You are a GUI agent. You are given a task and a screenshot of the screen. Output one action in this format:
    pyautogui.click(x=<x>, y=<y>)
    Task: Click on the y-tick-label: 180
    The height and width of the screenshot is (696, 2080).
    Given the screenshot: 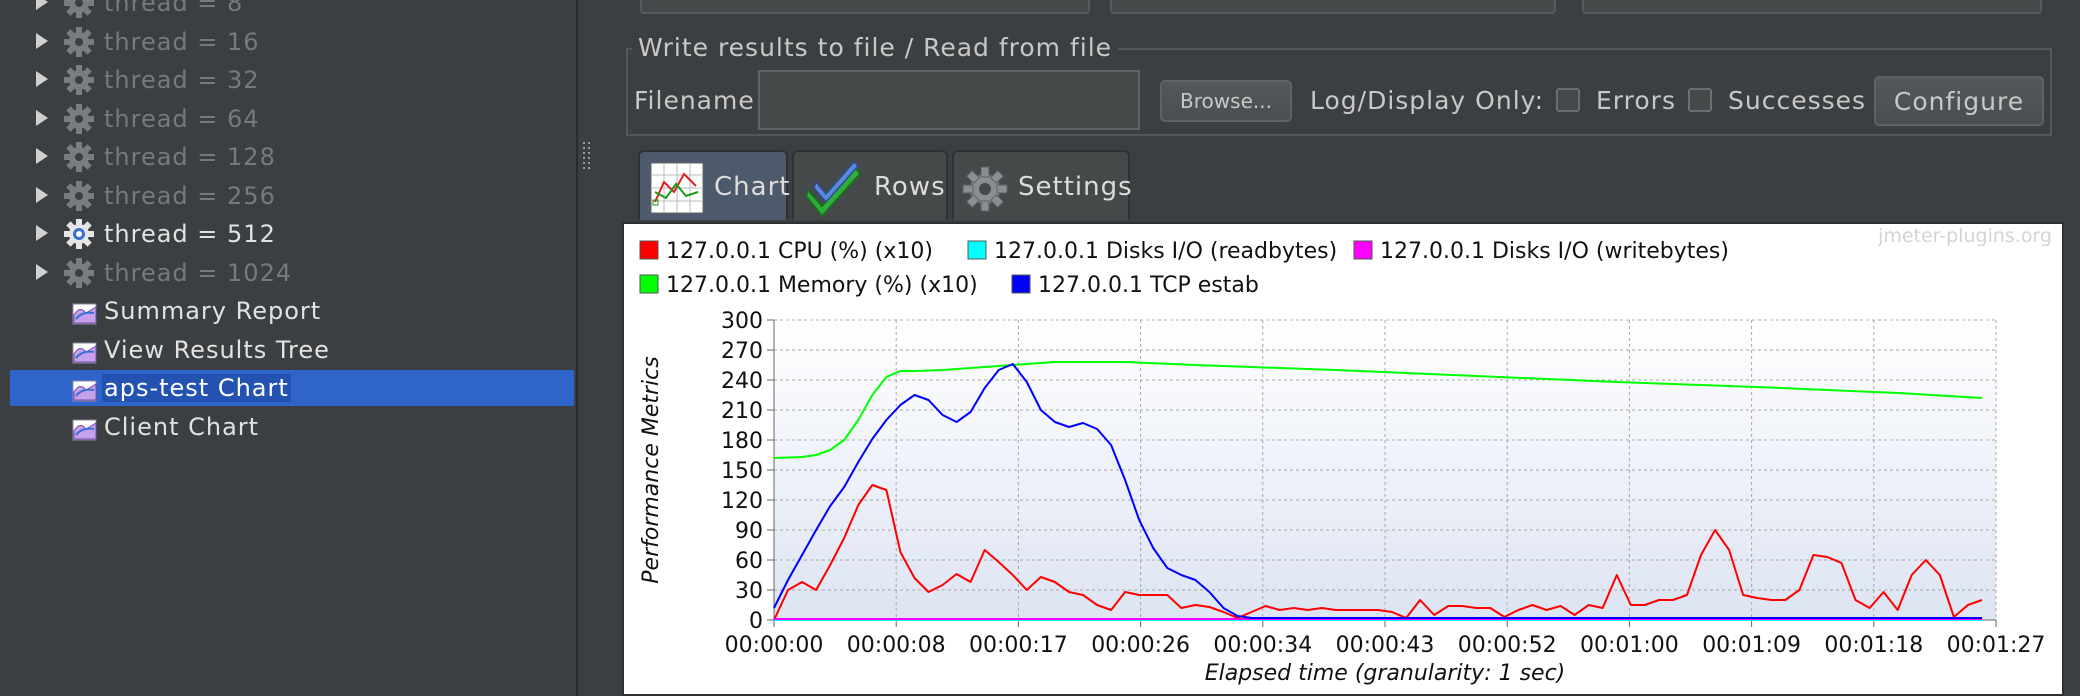 What is the action you would take?
    pyautogui.click(x=742, y=441)
    